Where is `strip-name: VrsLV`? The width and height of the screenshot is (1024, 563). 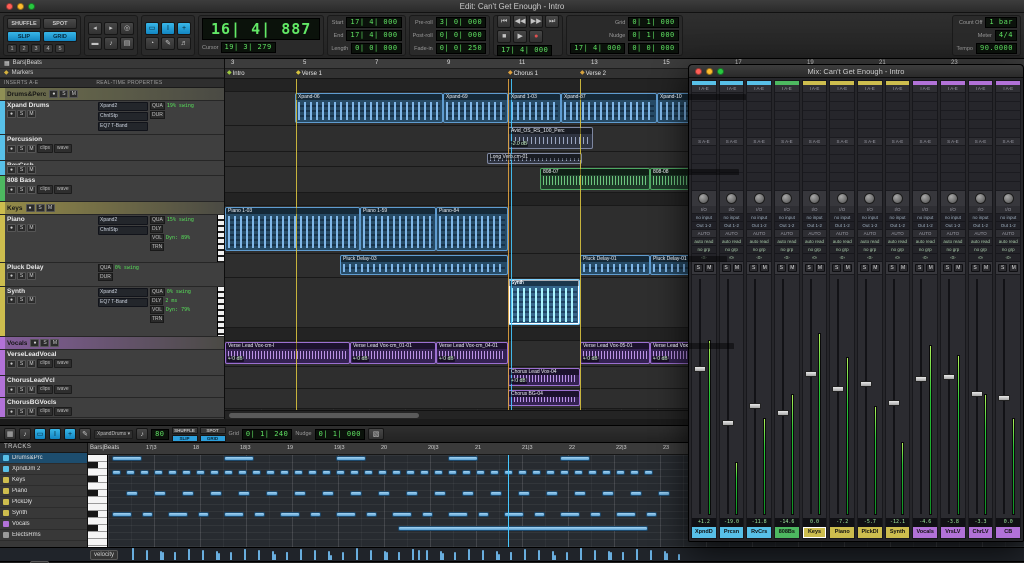
strip-name: VrsLV is located at coordinates (953, 532).